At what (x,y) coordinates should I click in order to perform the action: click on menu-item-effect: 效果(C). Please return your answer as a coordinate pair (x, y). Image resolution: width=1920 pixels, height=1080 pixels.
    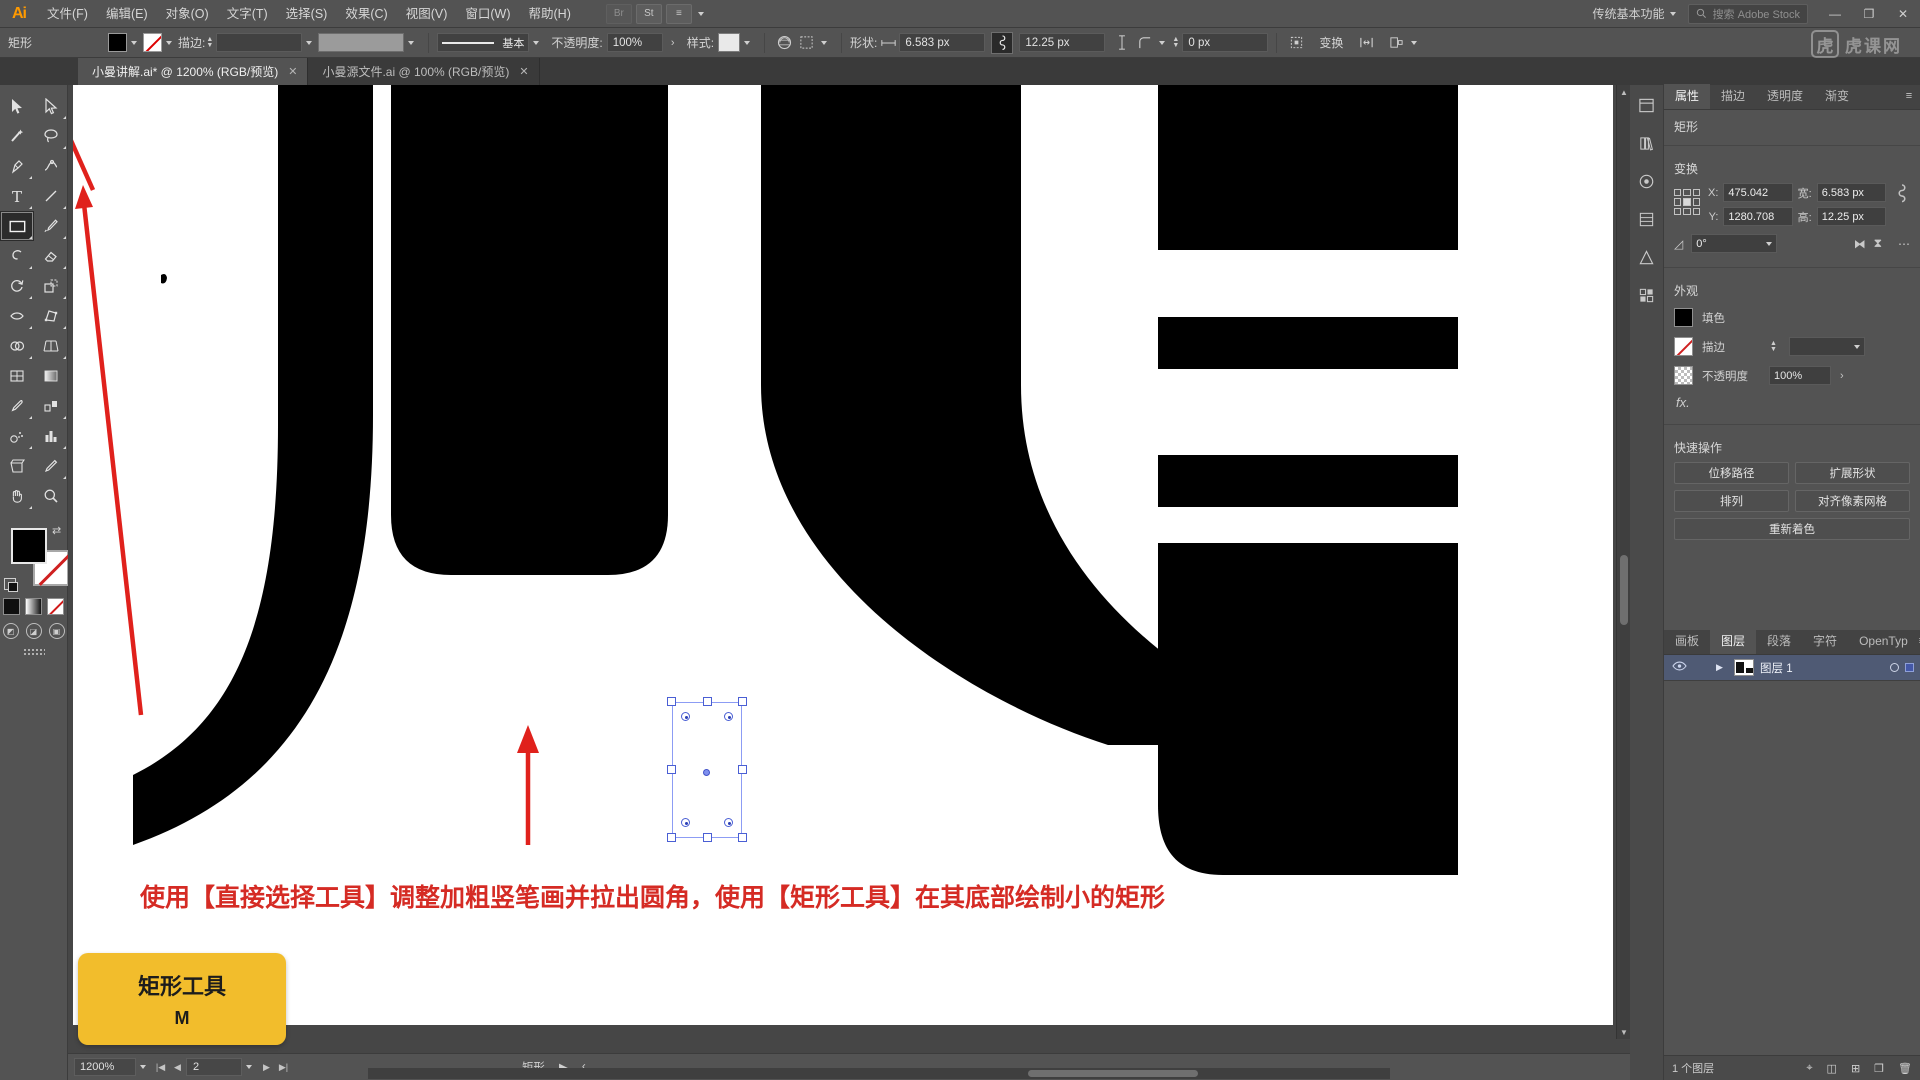
    Looking at the image, I should click on (366, 14).